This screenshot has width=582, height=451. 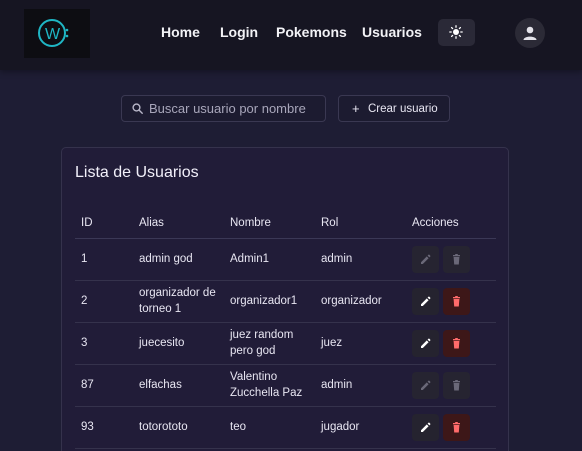 What do you see at coordinates (104, 301) in the screenshot?
I see `cell-id: 2` at bounding box center [104, 301].